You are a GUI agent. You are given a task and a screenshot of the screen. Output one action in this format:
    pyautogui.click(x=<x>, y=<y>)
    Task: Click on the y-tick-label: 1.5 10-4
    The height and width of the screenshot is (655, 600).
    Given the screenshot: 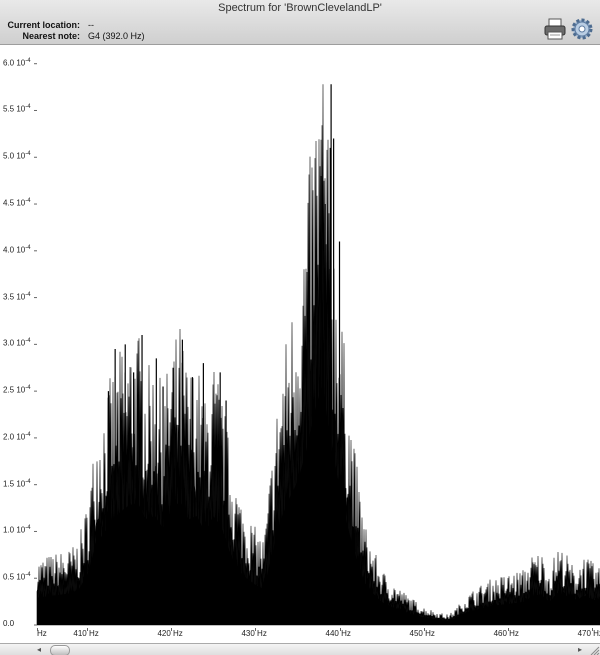 What is the action you would take?
    pyautogui.click(x=17, y=483)
    